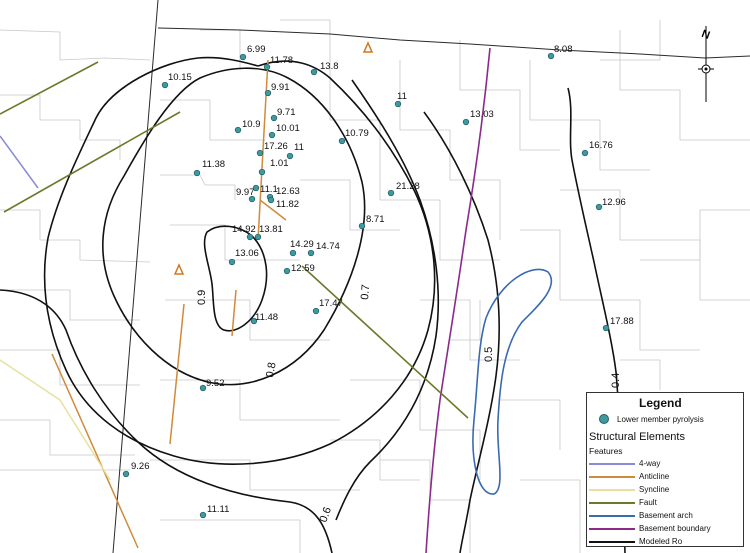  Describe the element at coordinates (661, 541) in the screenshot. I see `legend-item-label: Modeled Ro` at that location.